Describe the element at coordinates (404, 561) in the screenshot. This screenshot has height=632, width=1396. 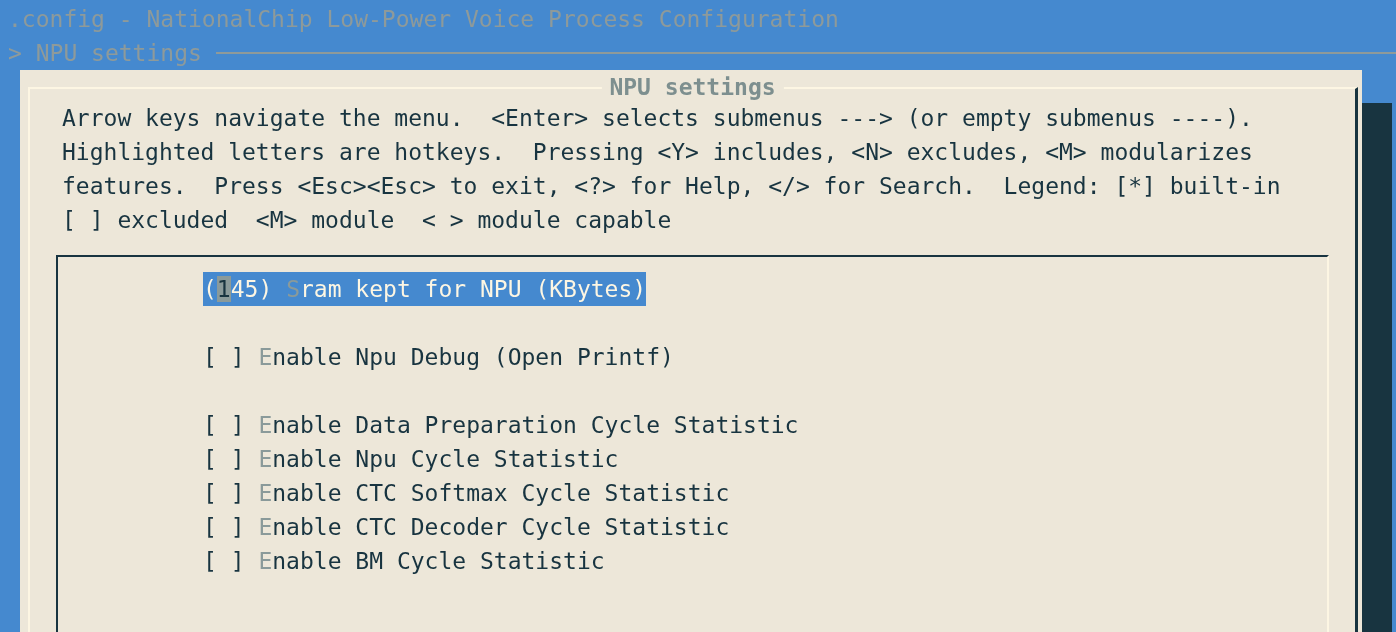
I see `menu-item: [ ] Enable BM Cycle Statistic` at that location.